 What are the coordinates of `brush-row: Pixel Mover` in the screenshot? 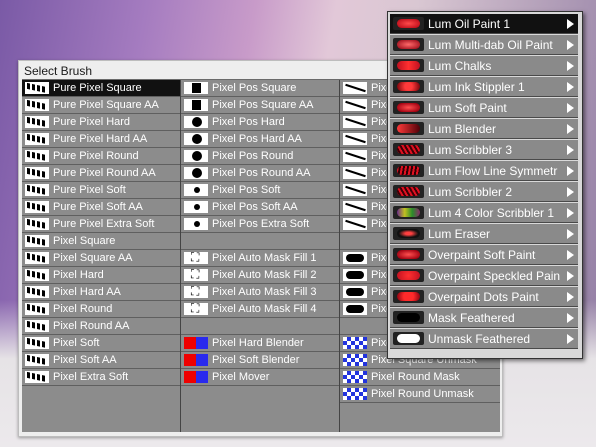 It's located at (260, 377).